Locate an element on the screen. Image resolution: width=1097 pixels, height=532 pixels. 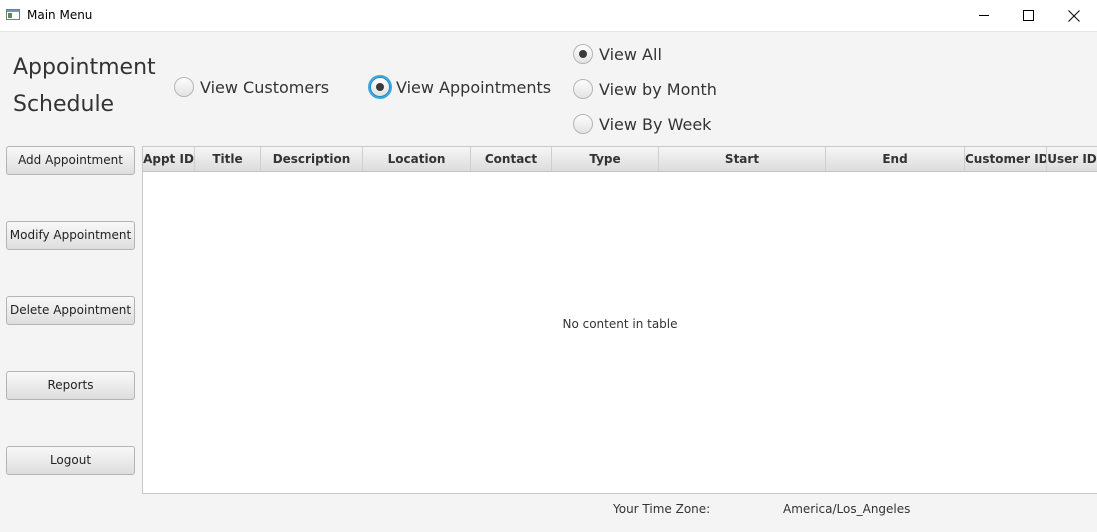
column-header-type: Type is located at coordinates (605, 159).